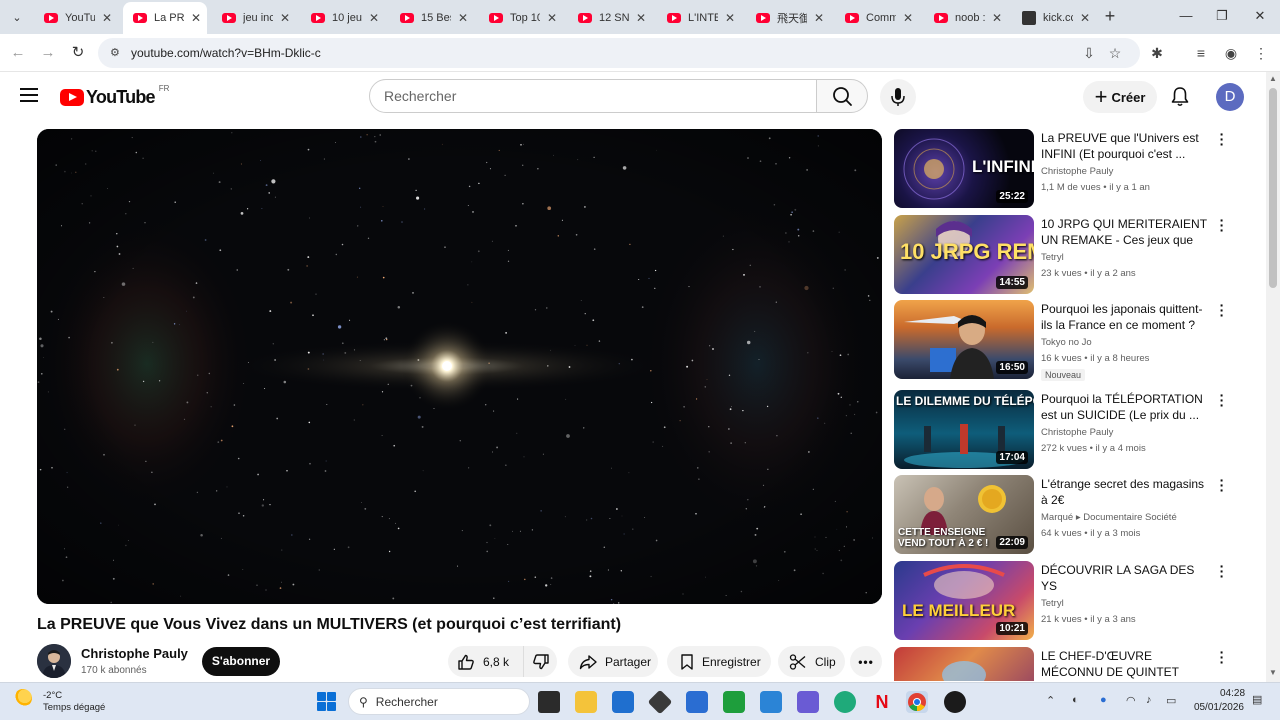  Describe the element at coordinates (964, 254) in the screenshot. I see `video-thumbnail: 10 JRPG REMAKE 14:55` at that location.